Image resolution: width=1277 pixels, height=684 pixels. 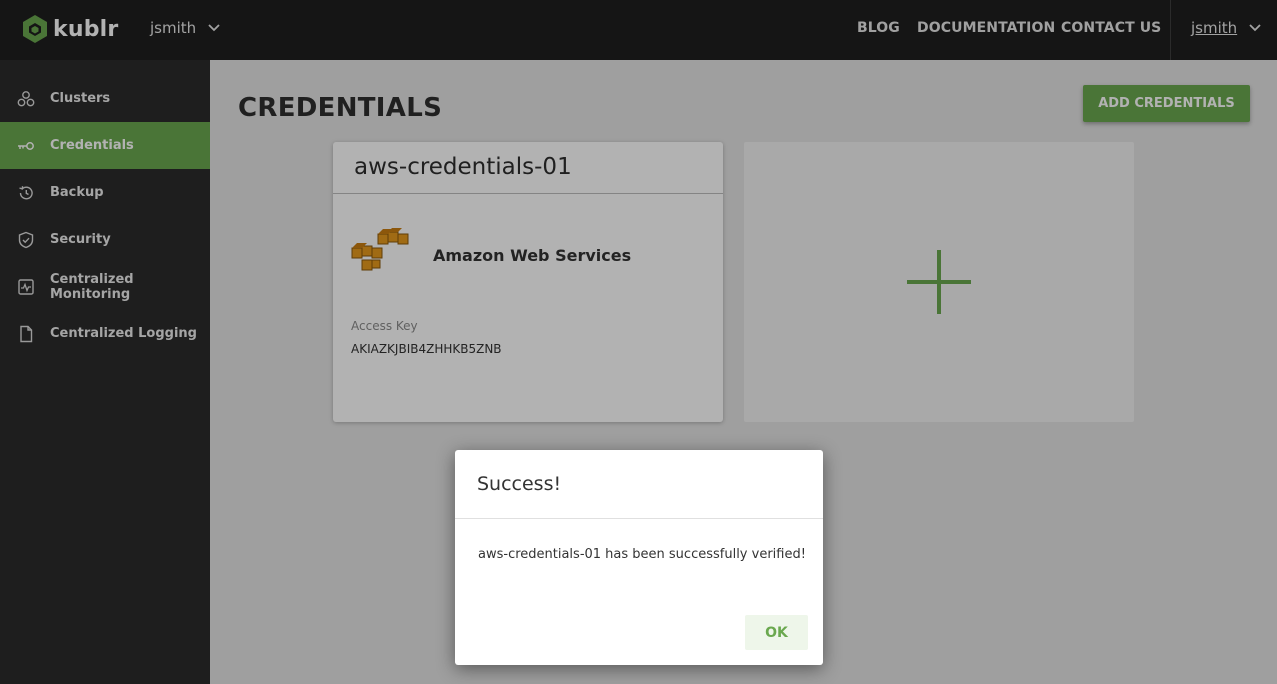 What do you see at coordinates (519, 484) in the screenshot?
I see `dialog-title: Success!` at bounding box center [519, 484].